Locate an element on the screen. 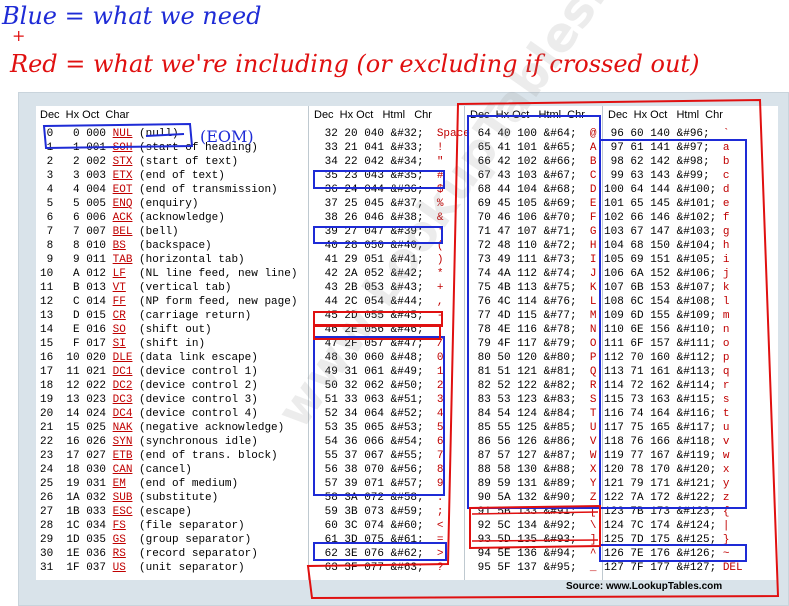 The image size is (789, 606). table-row: 122 7A 172 &#122; z is located at coordinates (666, 498).